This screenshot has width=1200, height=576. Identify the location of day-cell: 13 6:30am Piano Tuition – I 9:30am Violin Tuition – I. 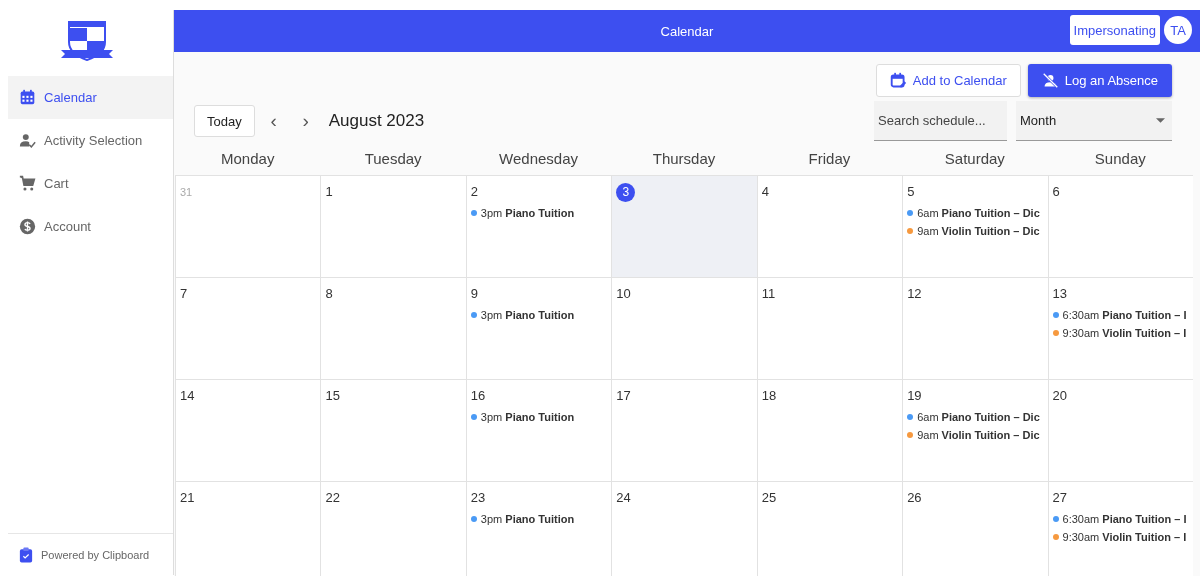
(1120, 328).